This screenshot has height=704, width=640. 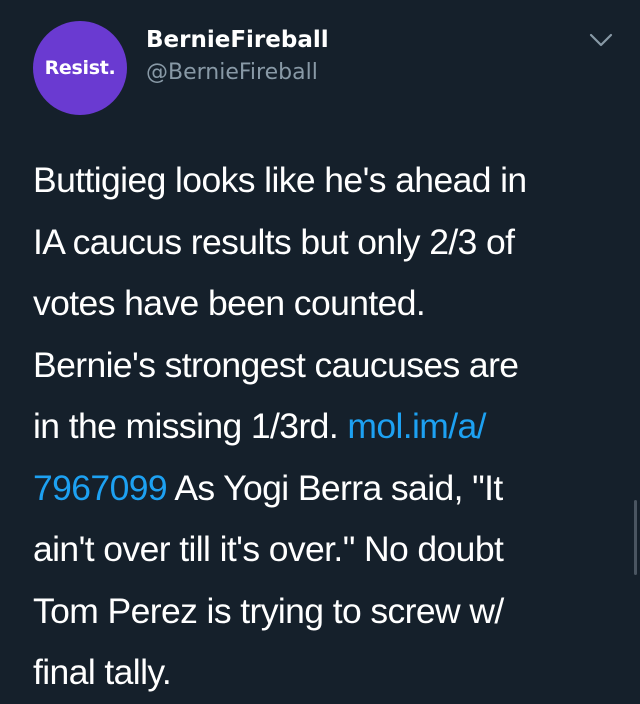 What do you see at coordinates (280, 180) in the screenshot?
I see `tweet-line: Buttigieg looks like he's ahead in` at bounding box center [280, 180].